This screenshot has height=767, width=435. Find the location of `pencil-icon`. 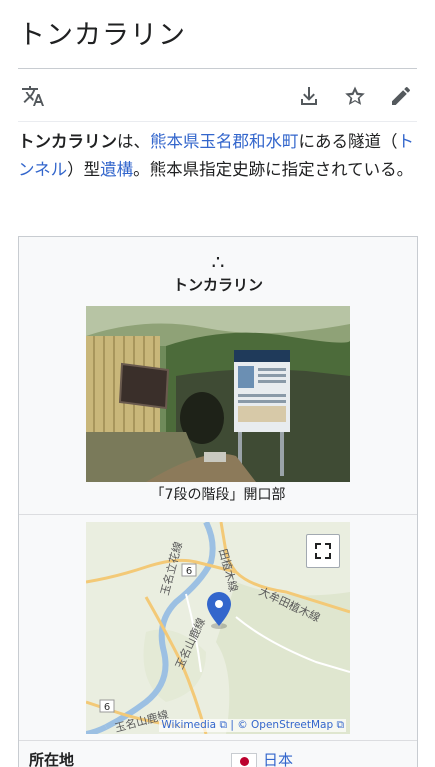

pencil-icon is located at coordinates (401, 96).